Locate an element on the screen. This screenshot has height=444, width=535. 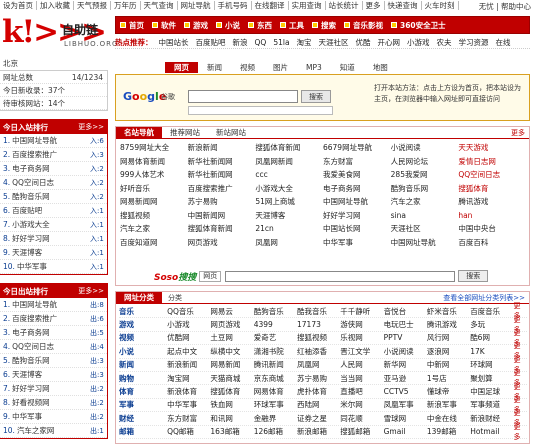
category-site-link: 酷狗音乐 is located at coordinates (275, 311).